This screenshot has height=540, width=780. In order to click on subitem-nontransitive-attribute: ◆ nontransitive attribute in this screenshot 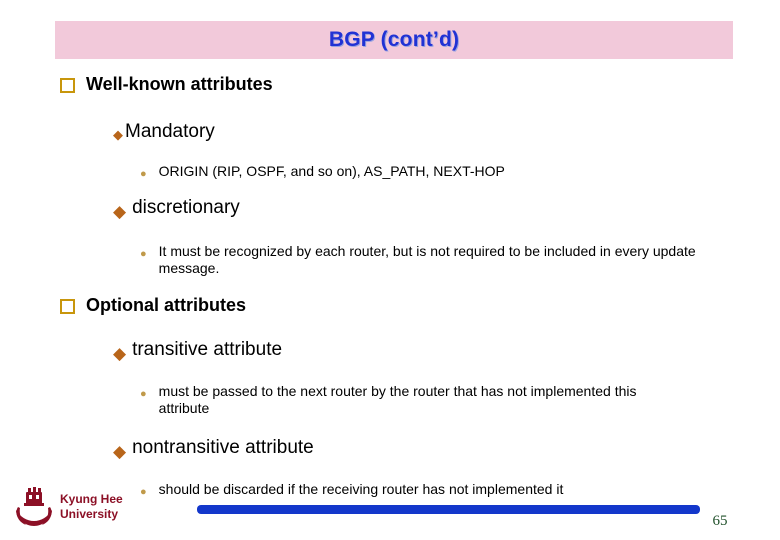, I will do `click(213, 448)`.